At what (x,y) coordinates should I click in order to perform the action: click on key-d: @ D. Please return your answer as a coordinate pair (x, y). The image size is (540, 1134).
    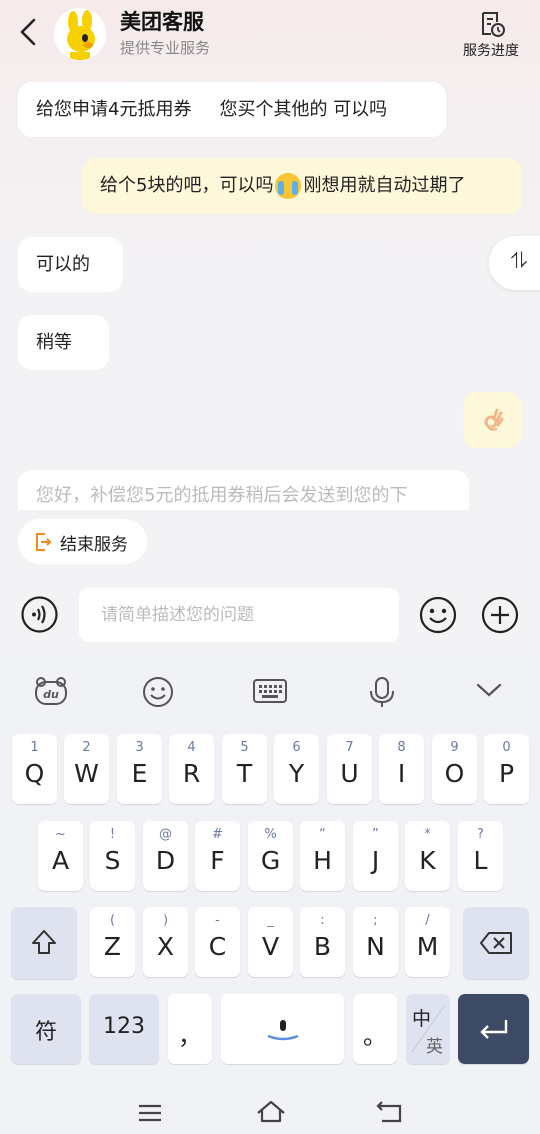
    Looking at the image, I should click on (165, 856).